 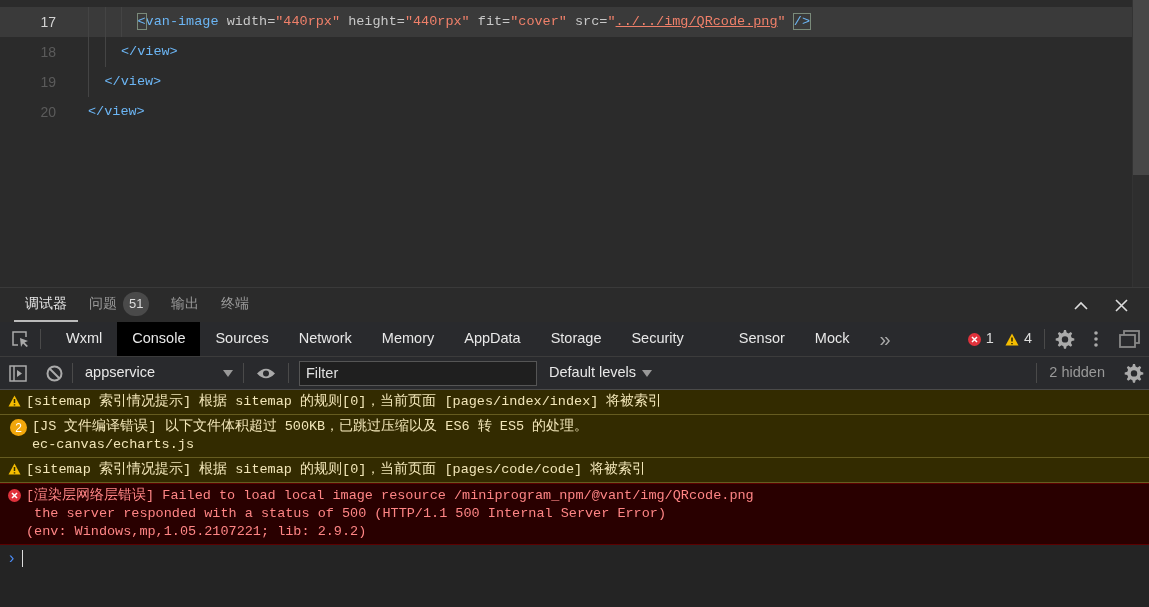 I want to click on devtools-tab: Storage, so click(x=576, y=339).